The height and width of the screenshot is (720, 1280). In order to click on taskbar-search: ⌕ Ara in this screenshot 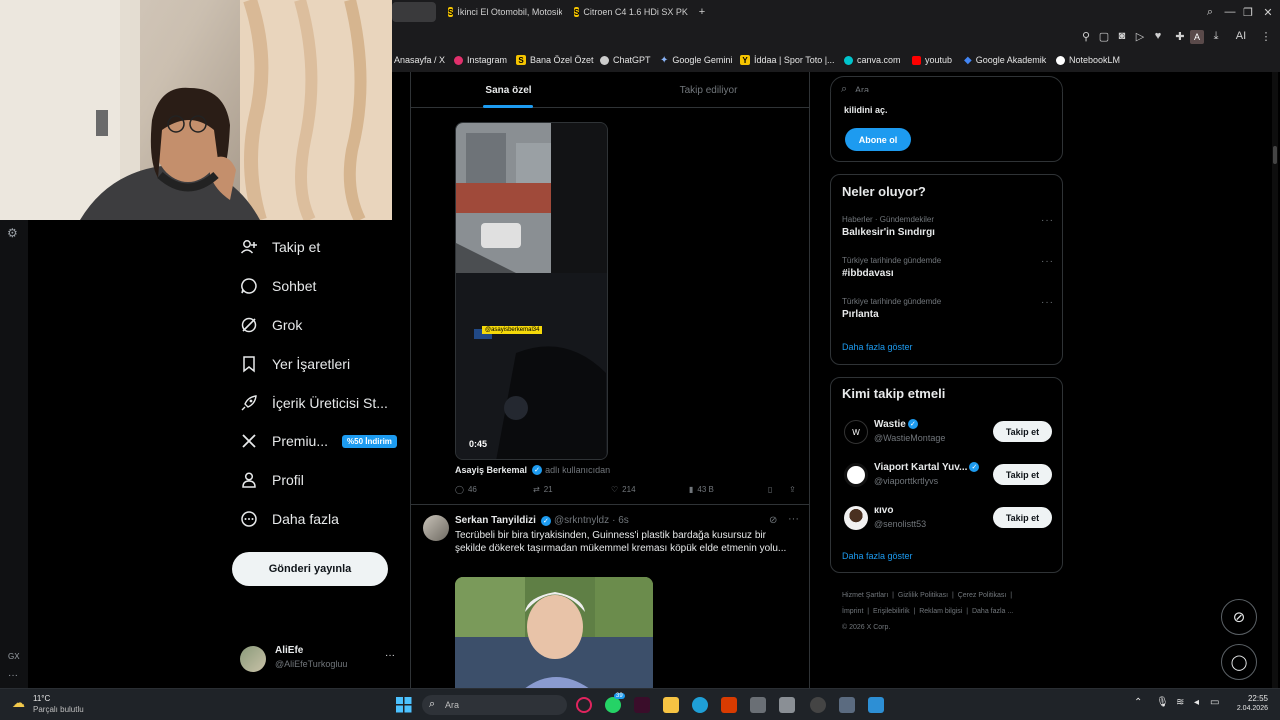, I will do `click(494, 705)`.